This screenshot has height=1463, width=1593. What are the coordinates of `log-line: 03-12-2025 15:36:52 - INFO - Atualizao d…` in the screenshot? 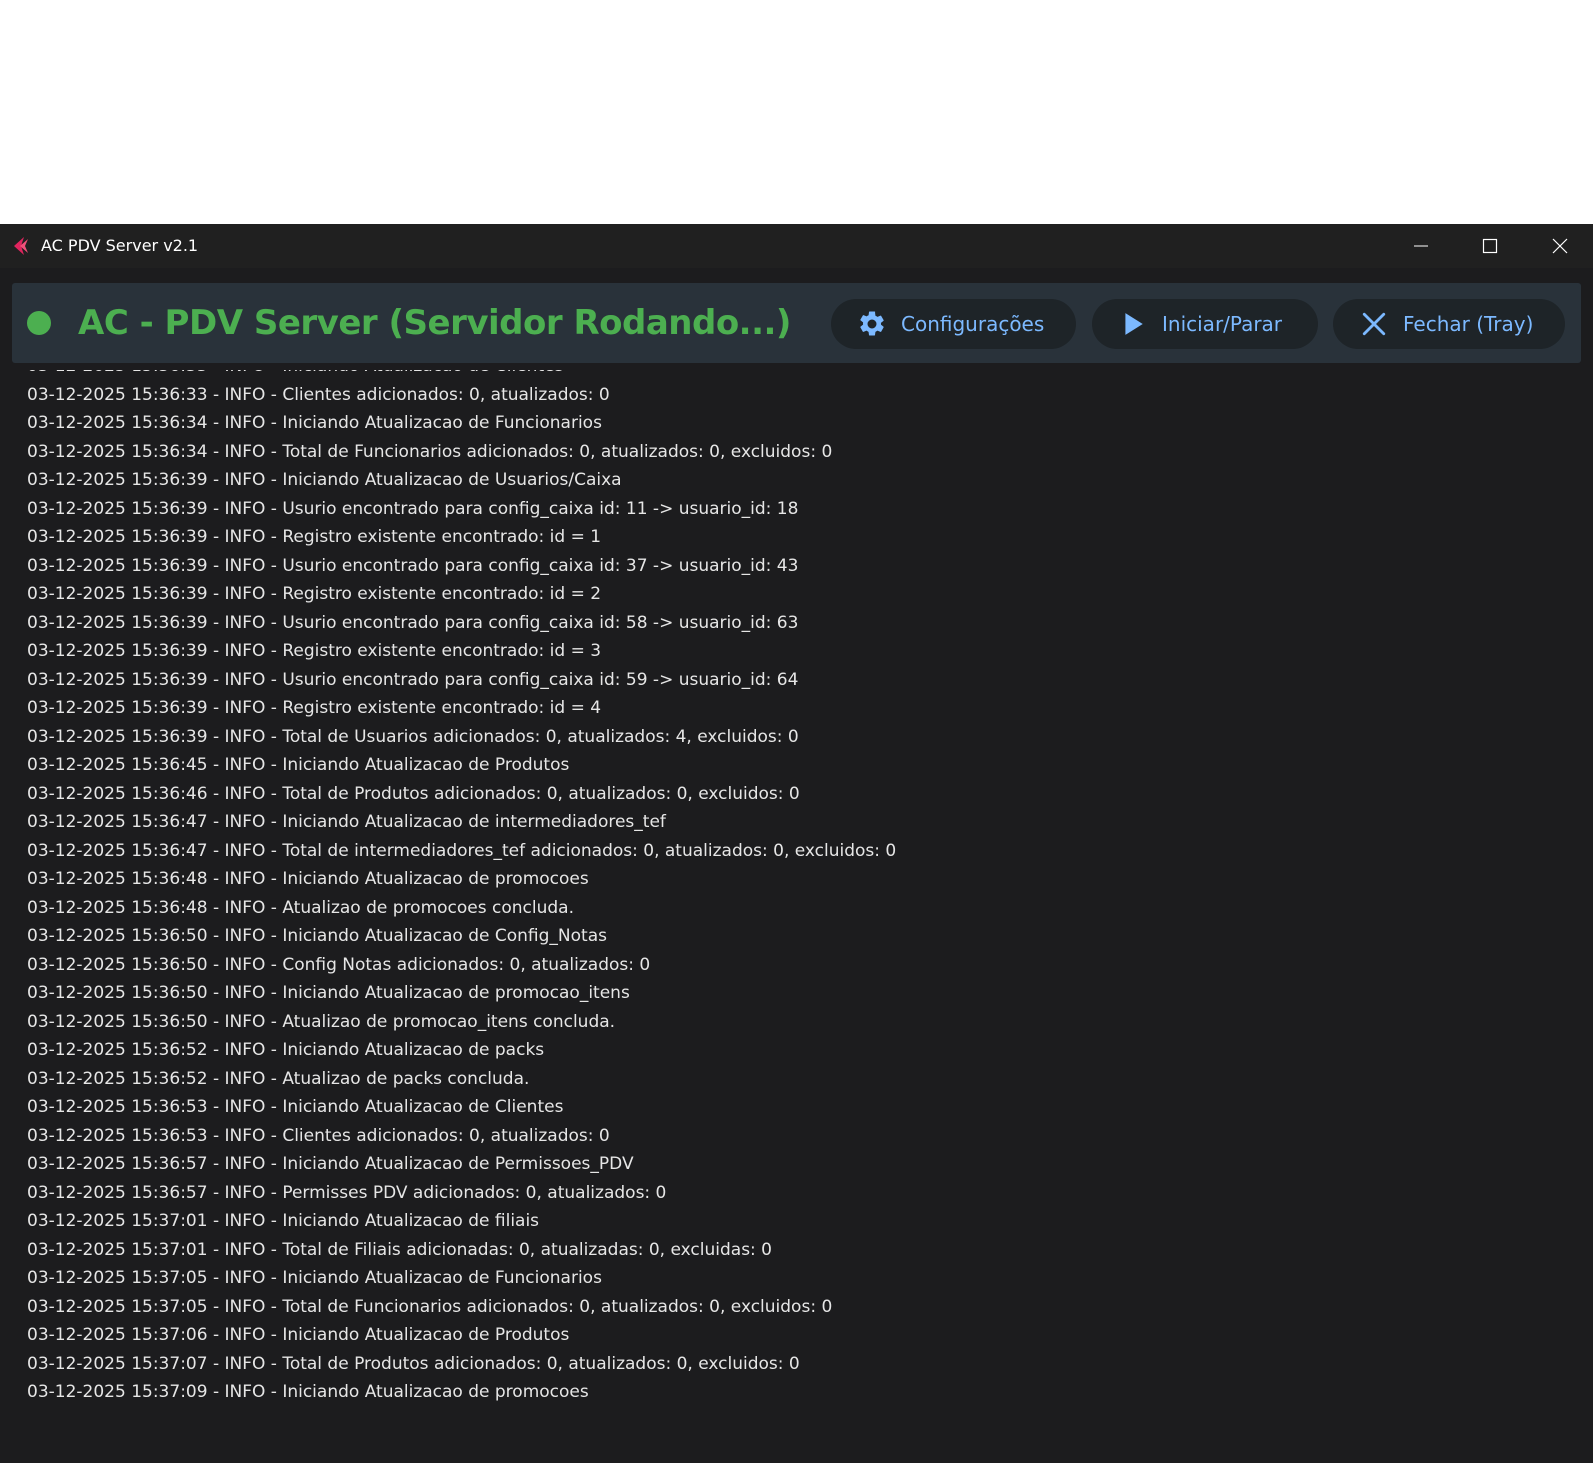 It's located at (278, 1078).